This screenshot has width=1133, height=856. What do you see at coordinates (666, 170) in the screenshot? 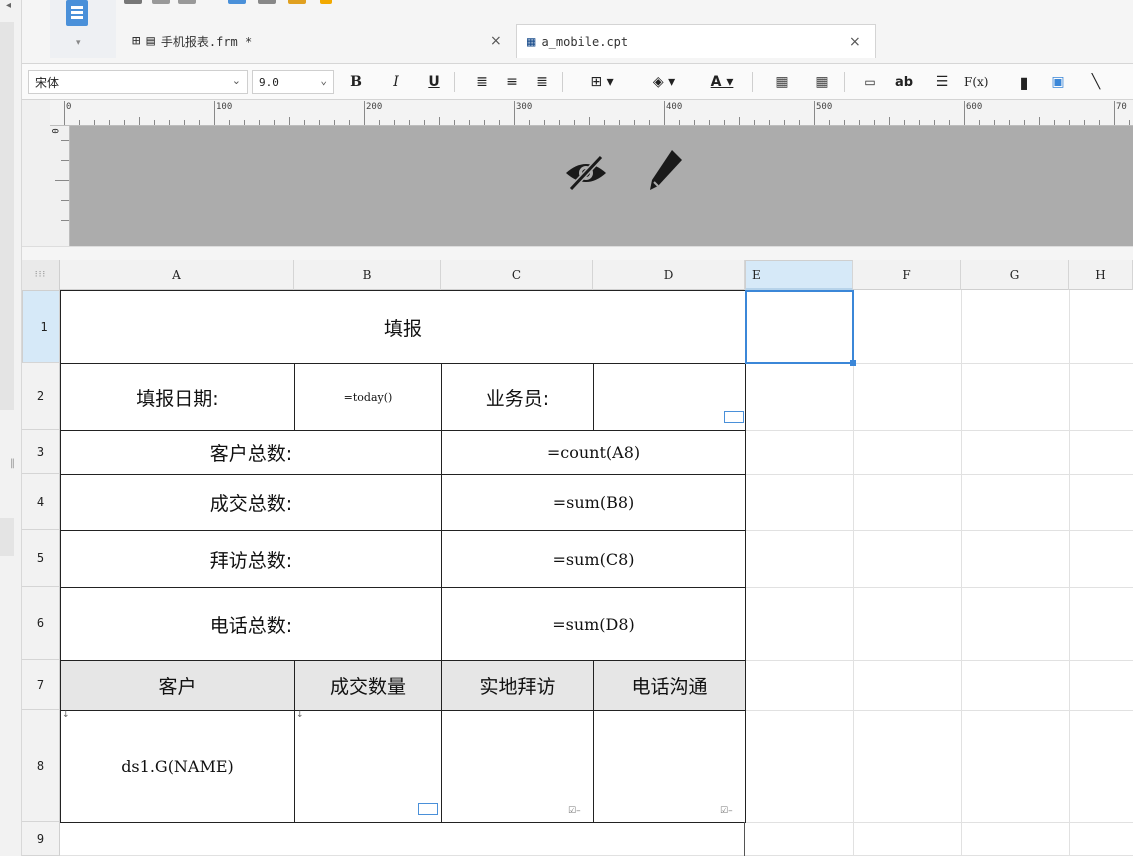
I see `edit-pencil-icon` at bounding box center [666, 170].